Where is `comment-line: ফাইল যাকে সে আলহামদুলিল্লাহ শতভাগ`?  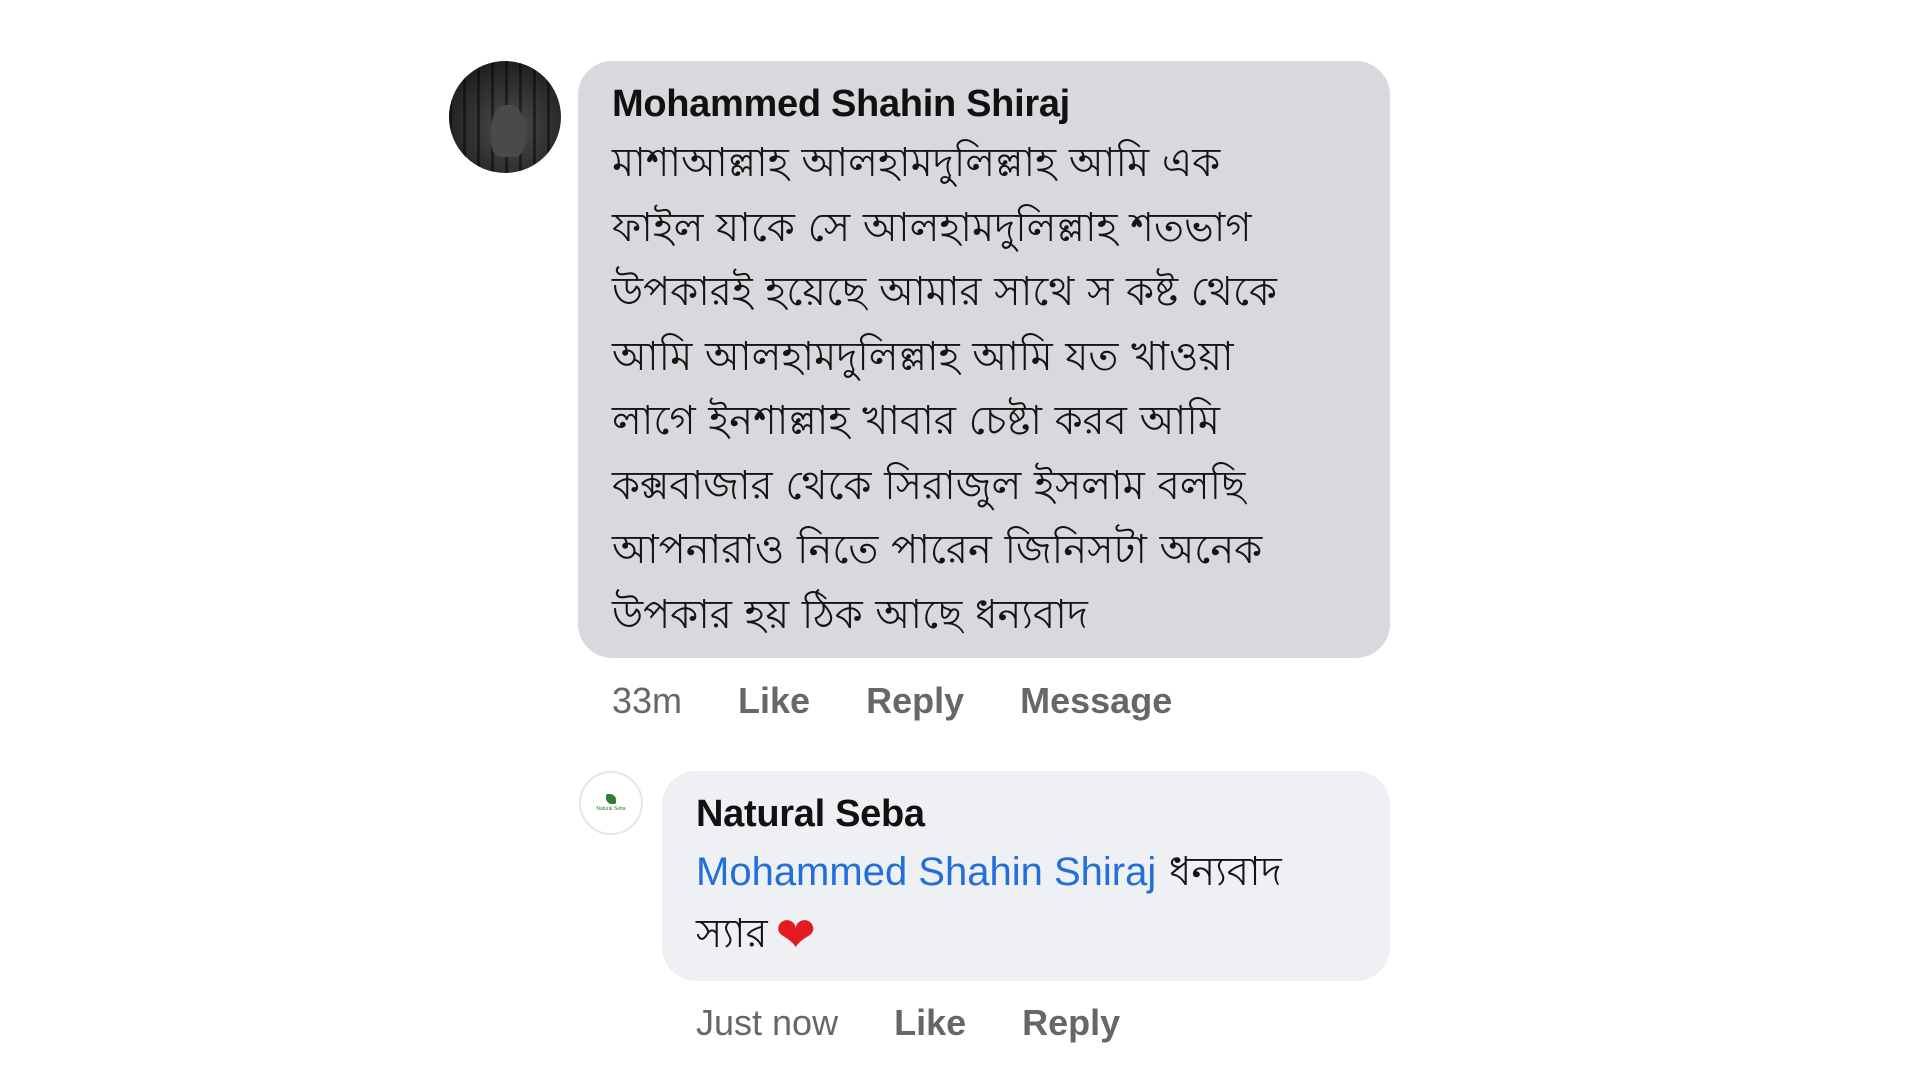 comment-line: ফাইল যাকে সে আলহামদুলিল্লাহ শতভাগ is located at coordinates (932, 227).